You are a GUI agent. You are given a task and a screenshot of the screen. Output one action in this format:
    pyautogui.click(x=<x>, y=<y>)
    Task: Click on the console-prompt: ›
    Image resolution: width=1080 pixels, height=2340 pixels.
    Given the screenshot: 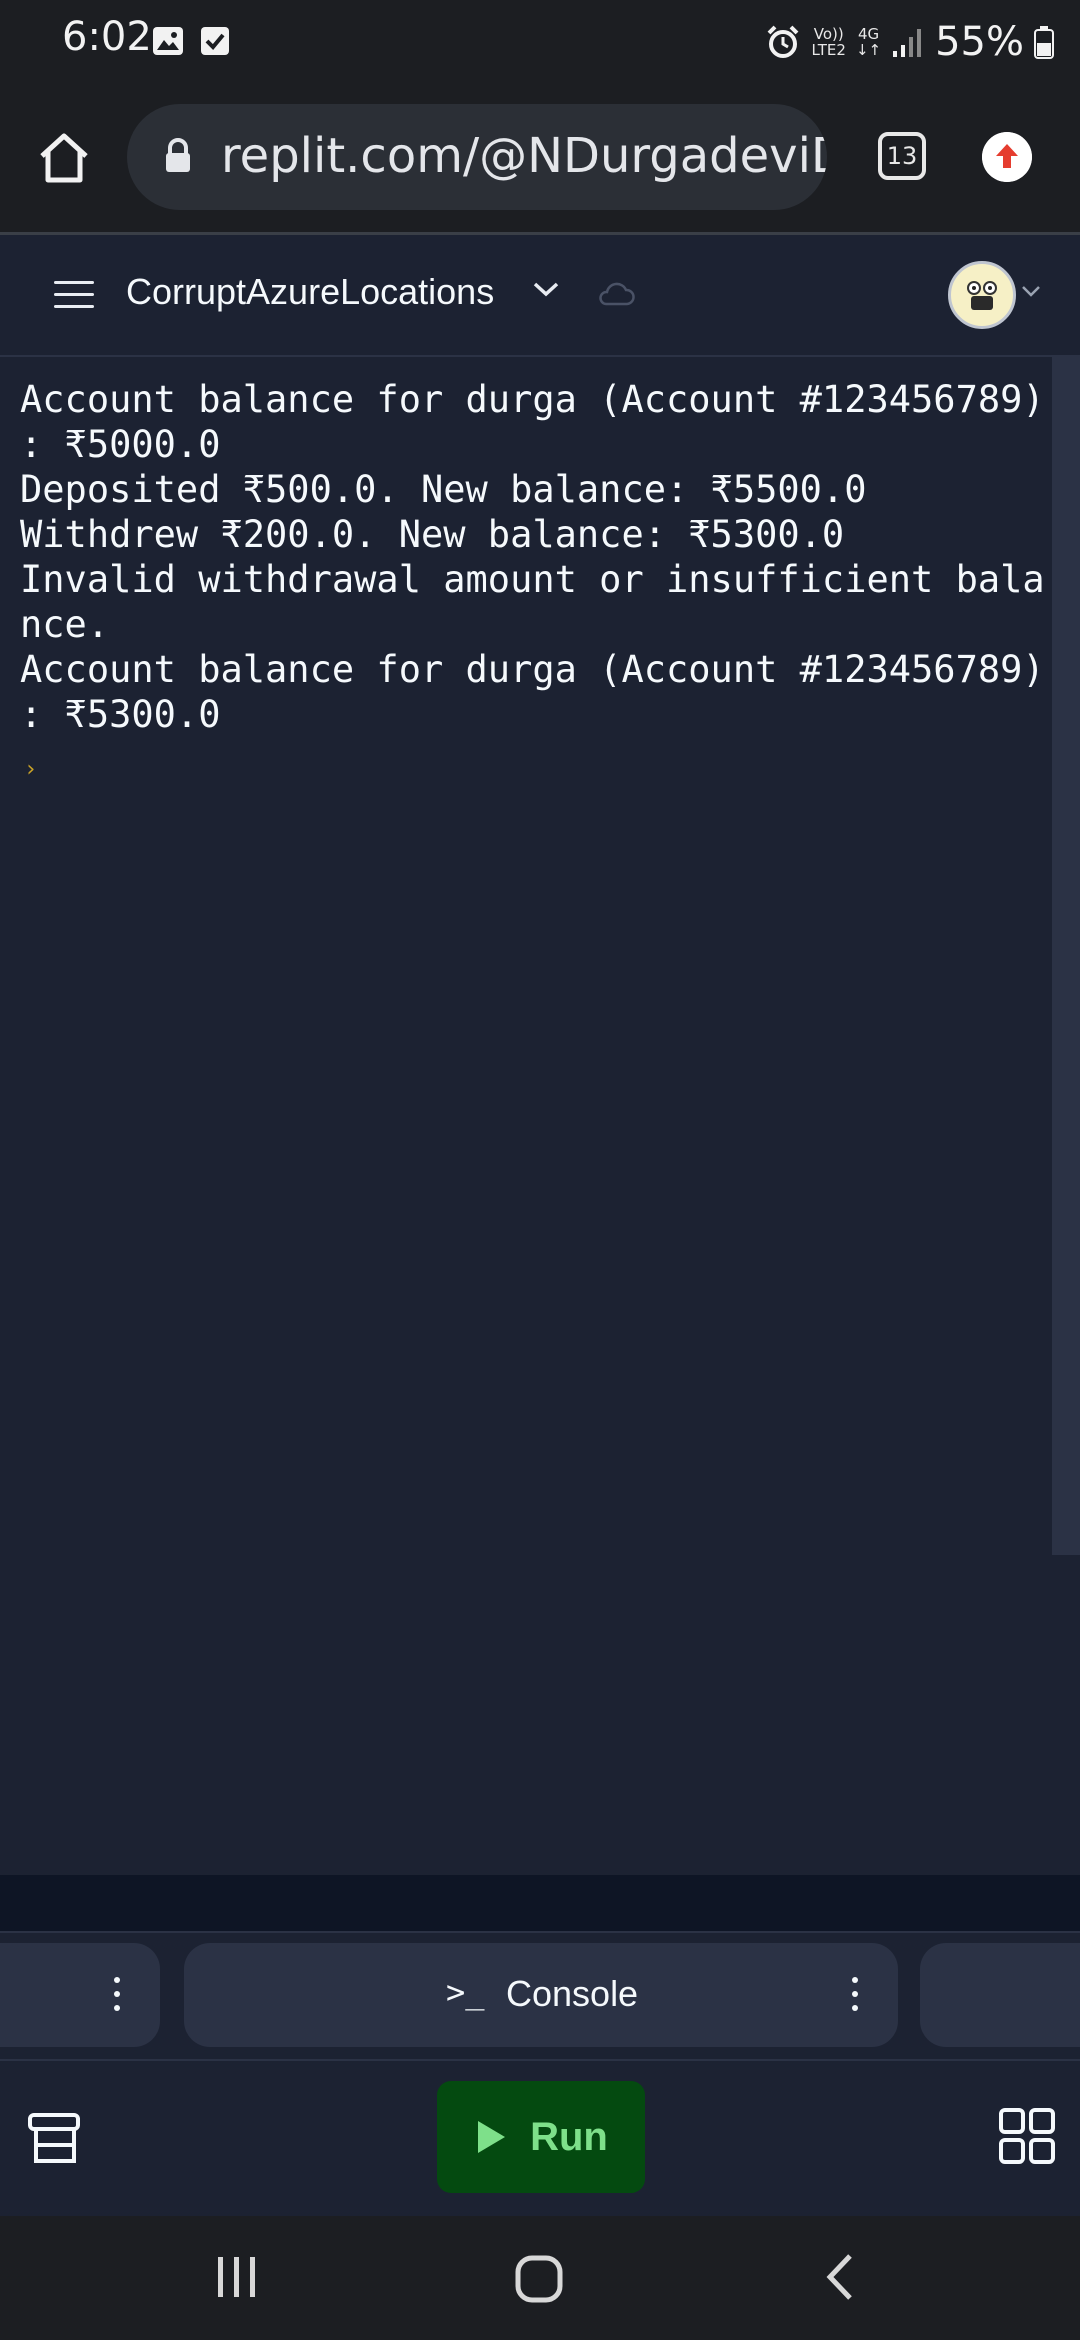 What is the action you would take?
    pyautogui.click(x=30, y=769)
    